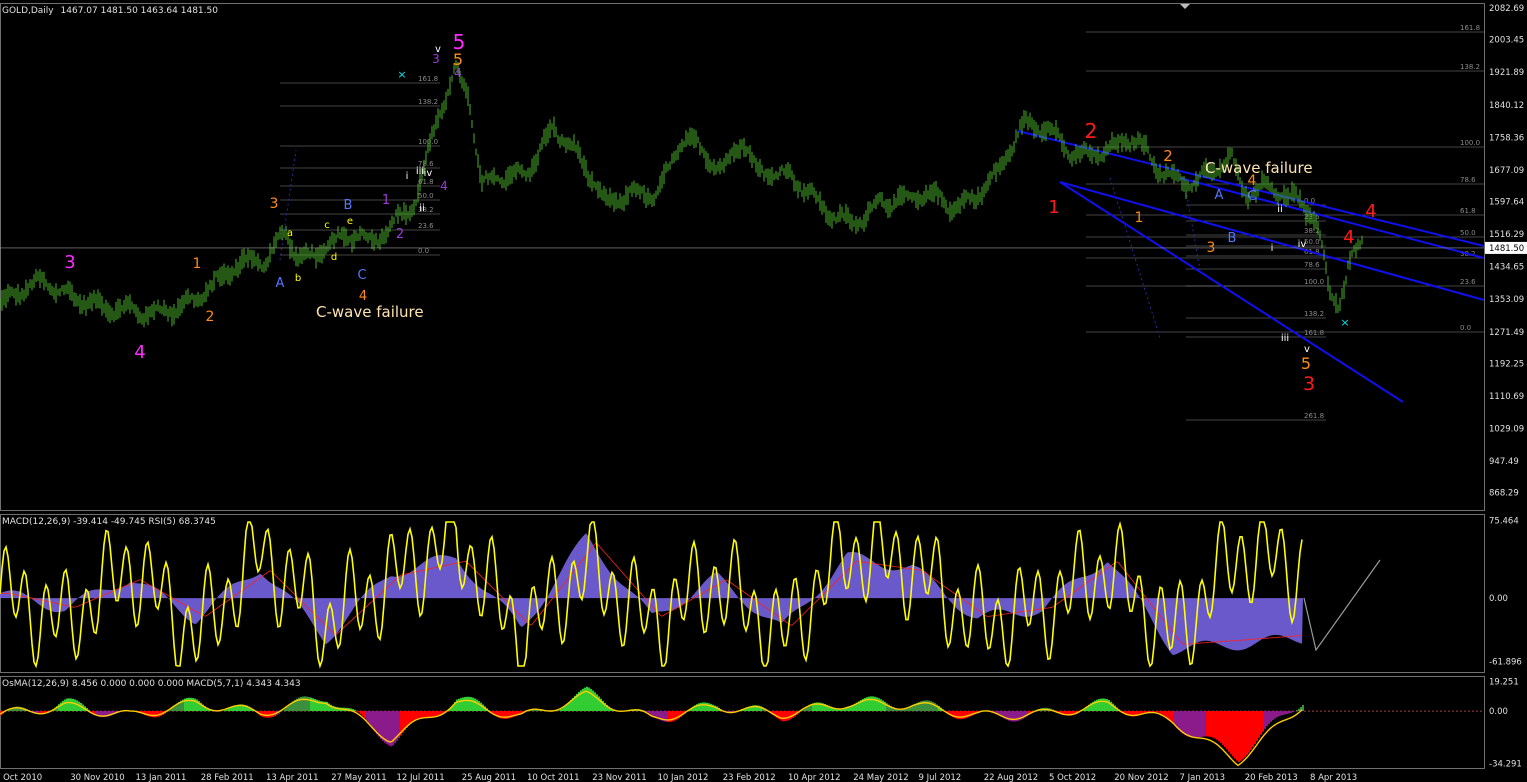  I want to click on price-axis-tick: 1921.89, so click(1506, 73).